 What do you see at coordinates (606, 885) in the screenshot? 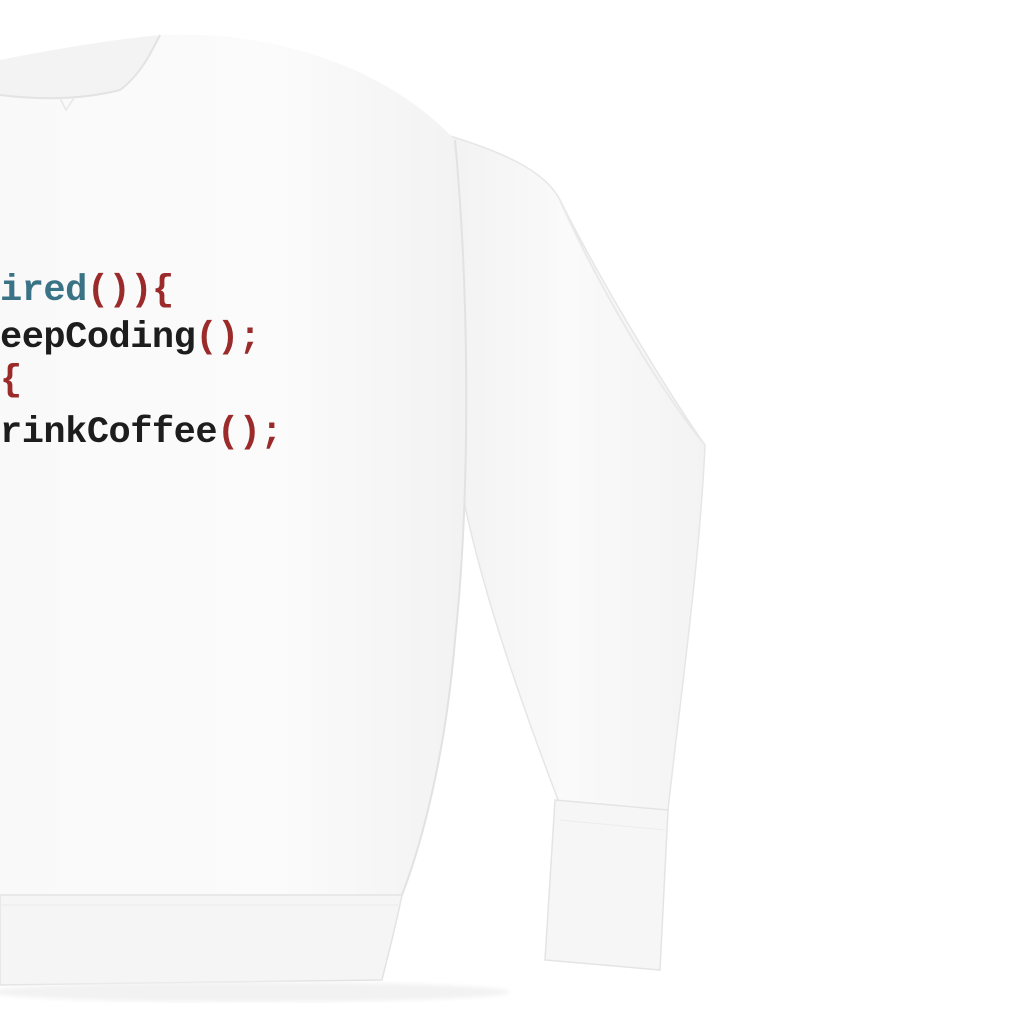
I see `sleeve-cuff` at bounding box center [606, 885].